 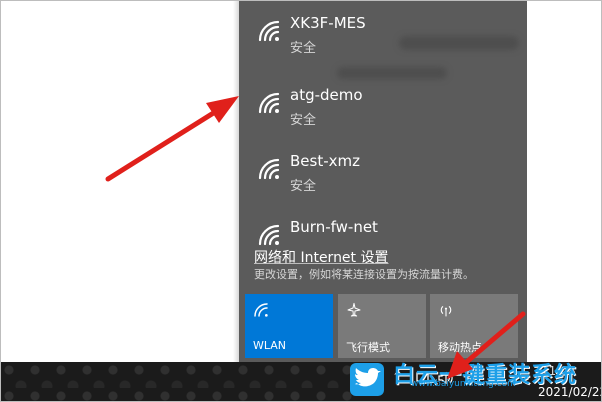 I want to click on network-settings-description: 更改设置，例如将某连接设置为按流量计费。, so click(x=364, y=274).